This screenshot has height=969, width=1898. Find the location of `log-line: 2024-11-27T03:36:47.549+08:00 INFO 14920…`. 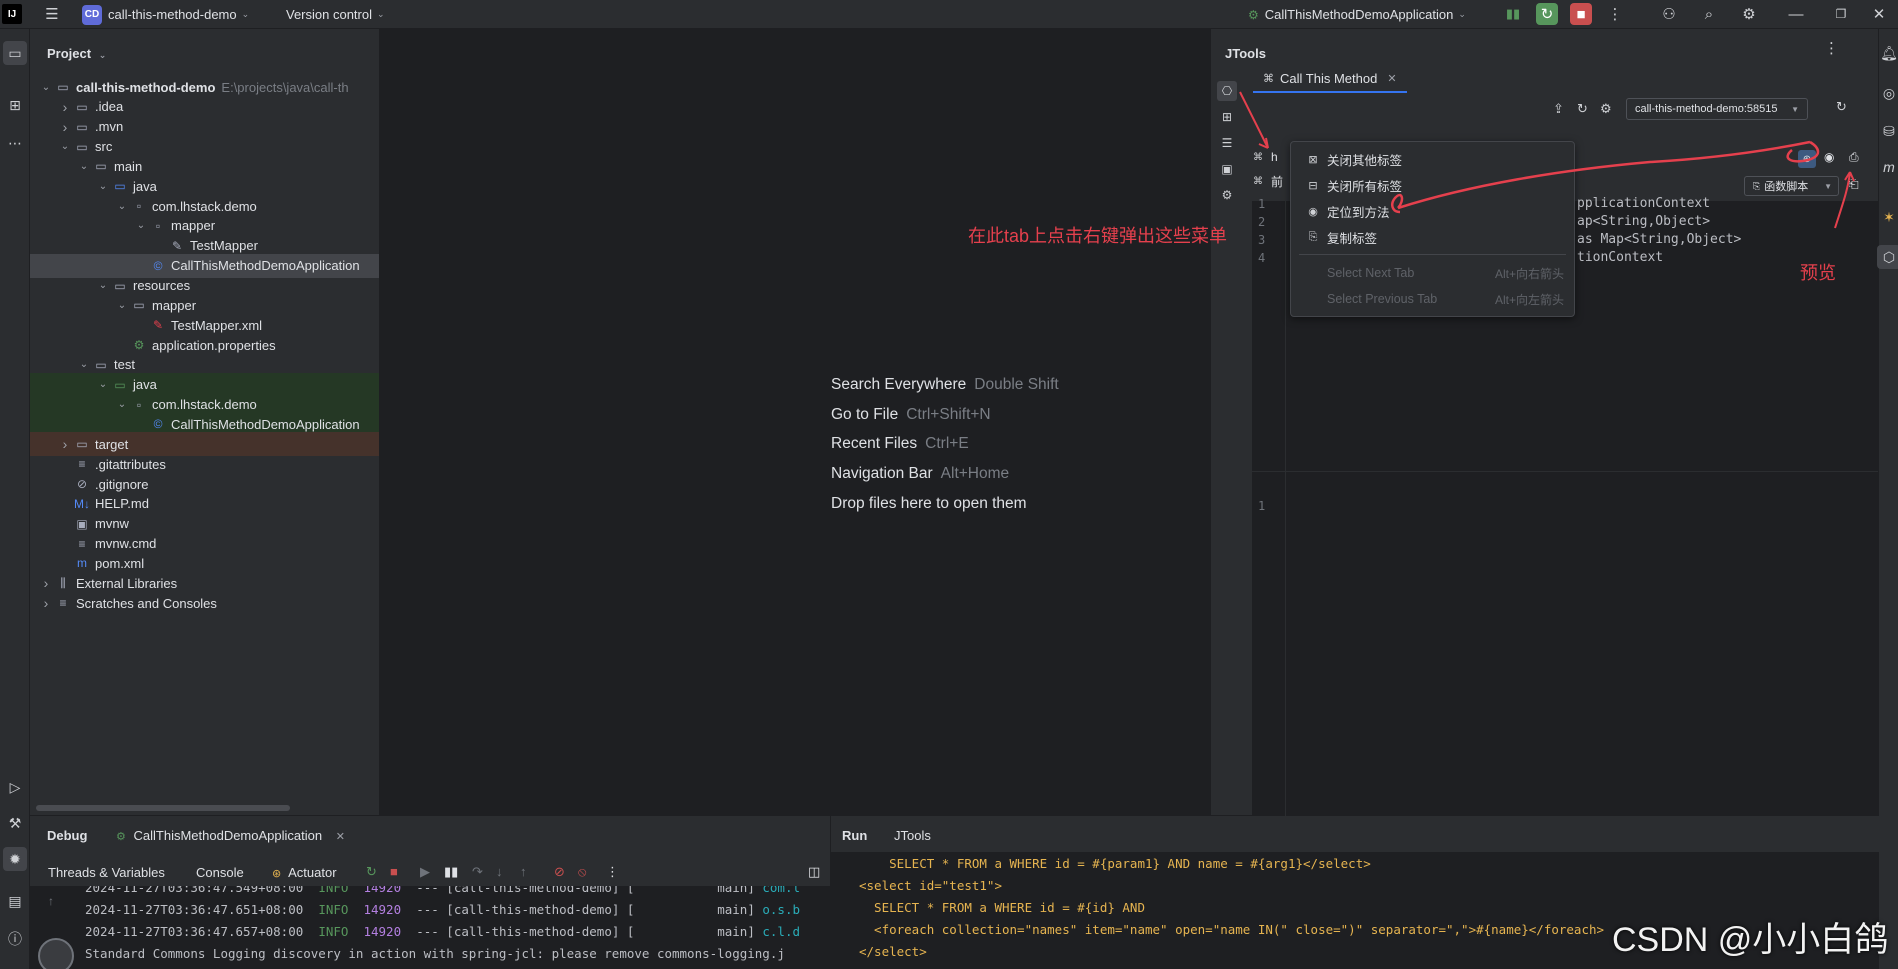

log-line: 2024-11-27T03:36:47.549+08:00 INFO 14920… is located at coordinates (442, 890).